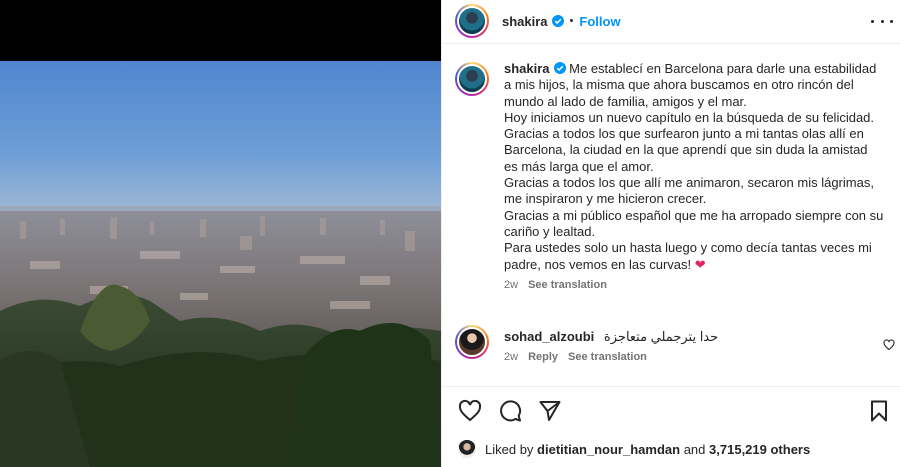 Image resolution: width=900 pixels, height=467 pixels. What do you see at coordinates (550, 411) in the screenshot?
I see `share-icon` at bounding box center [550, 411].